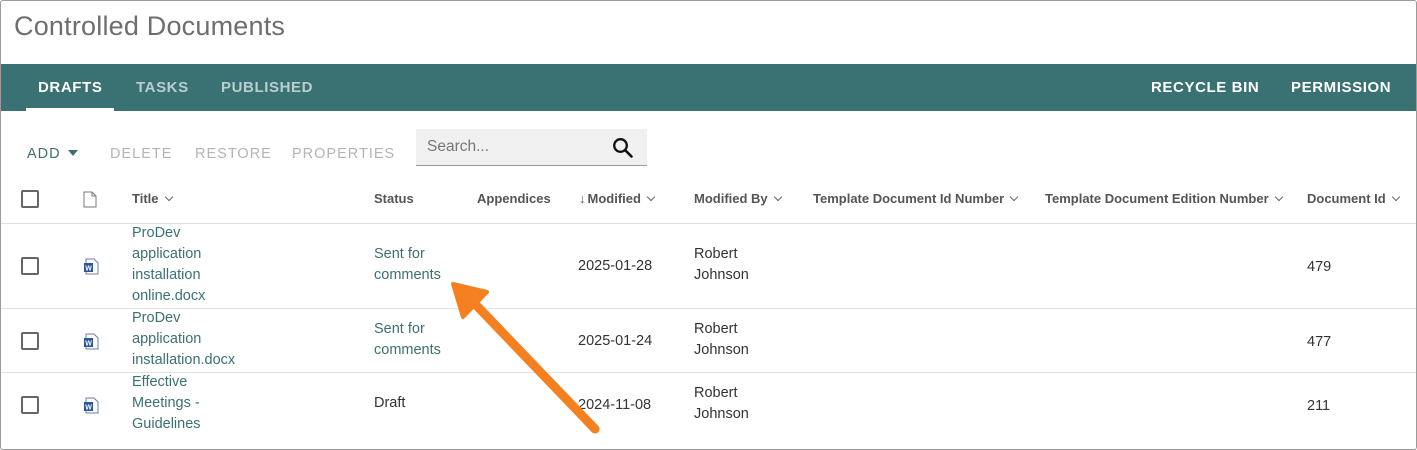 The image size is (1417, 450). What do you see at coordinates (615, 341) in the screenshot?
I see `modified-date: 2025-01-24` at bounding box center [615, 341].